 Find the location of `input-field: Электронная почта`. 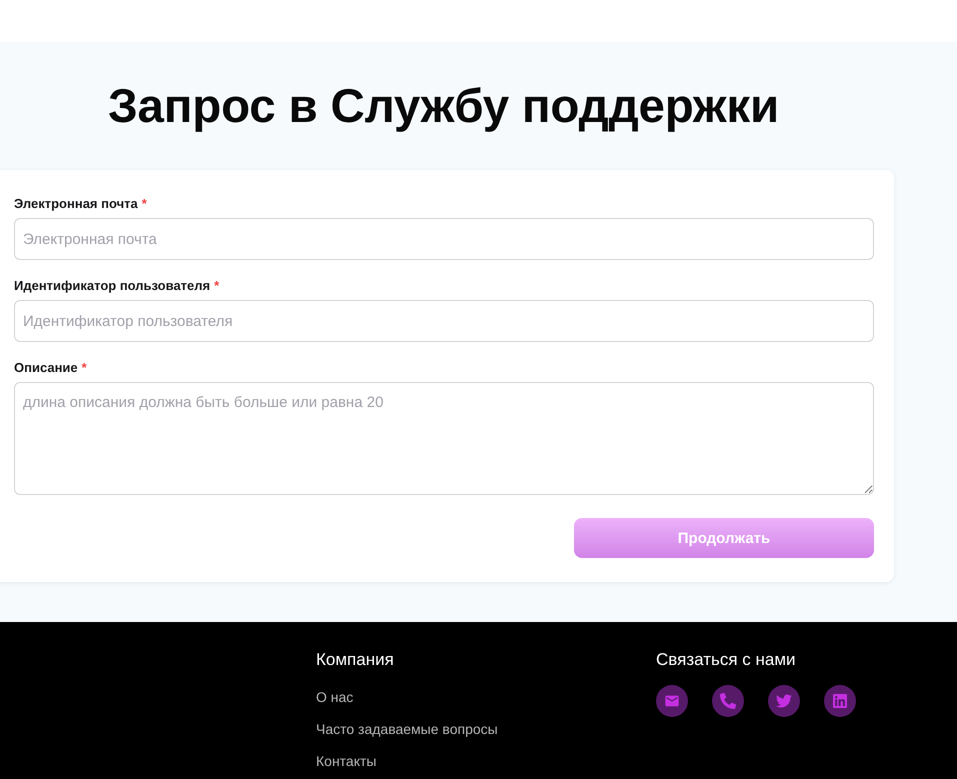

input-field: Электронная почта is located at coordinates (444, 239).